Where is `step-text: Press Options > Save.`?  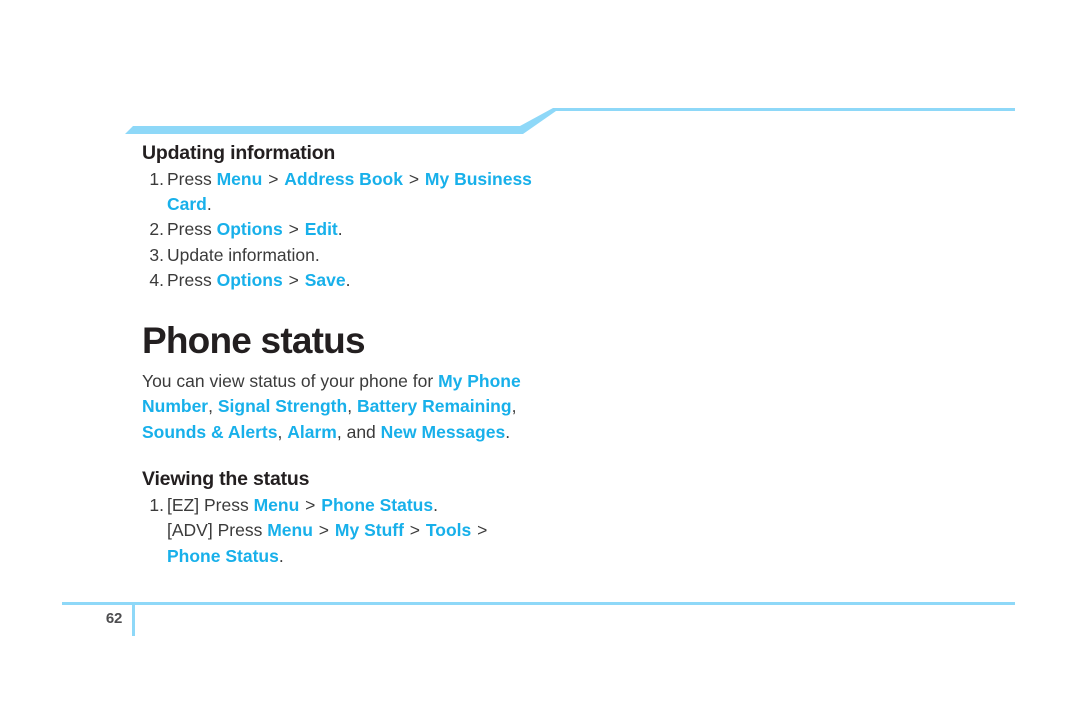 step-text: Press Options > Save. is located at coordinates (434, 280).